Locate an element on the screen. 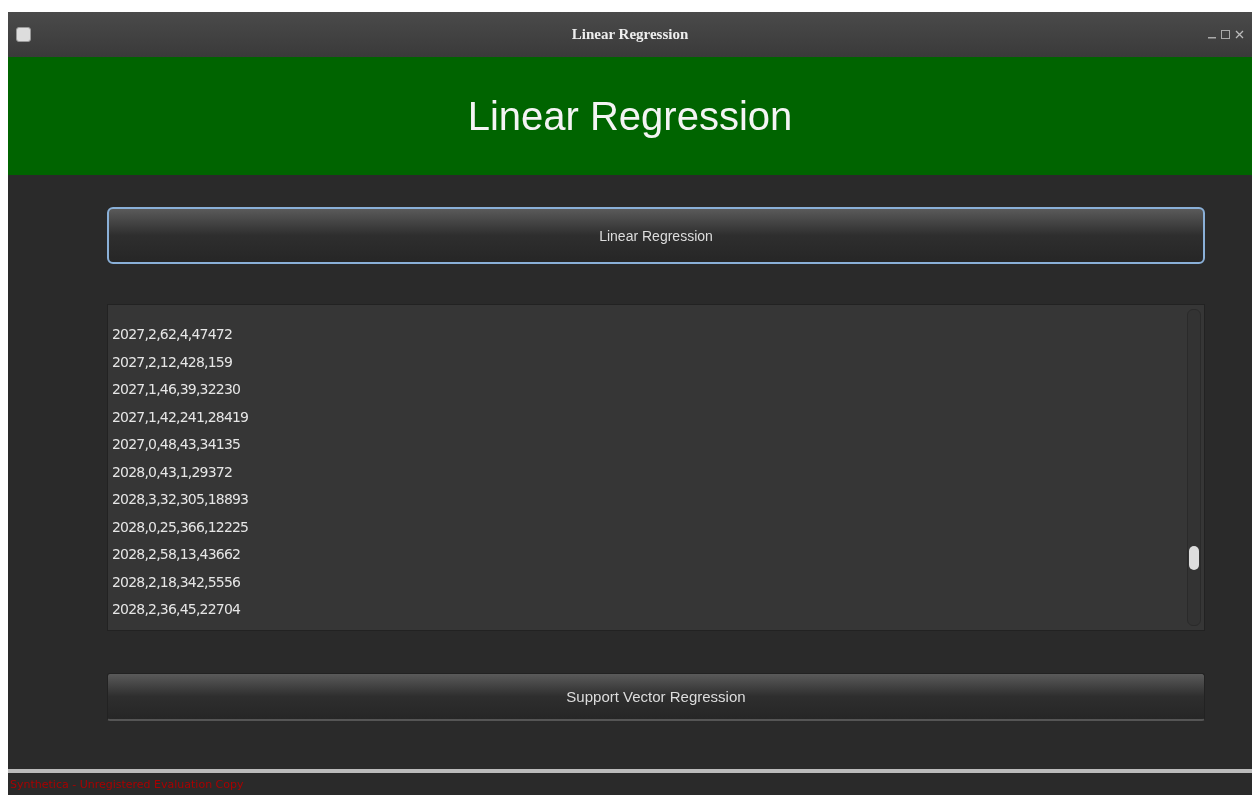  list-item: 2028,0,43,1,29372 is located at coordinates (647, 472).